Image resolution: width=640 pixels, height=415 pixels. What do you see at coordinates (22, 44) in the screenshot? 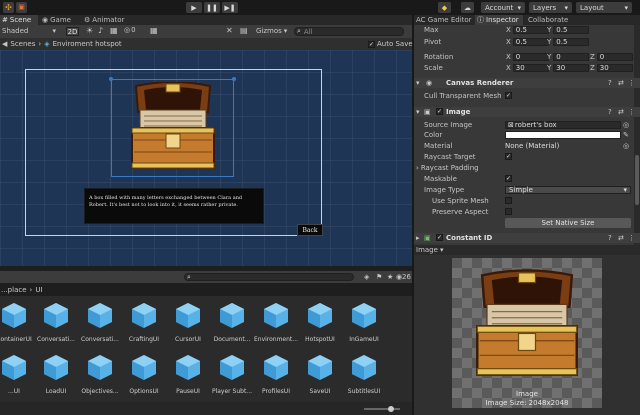
I see `breadcrumb-scenes: Scenes` at bounding box center [22, 44].